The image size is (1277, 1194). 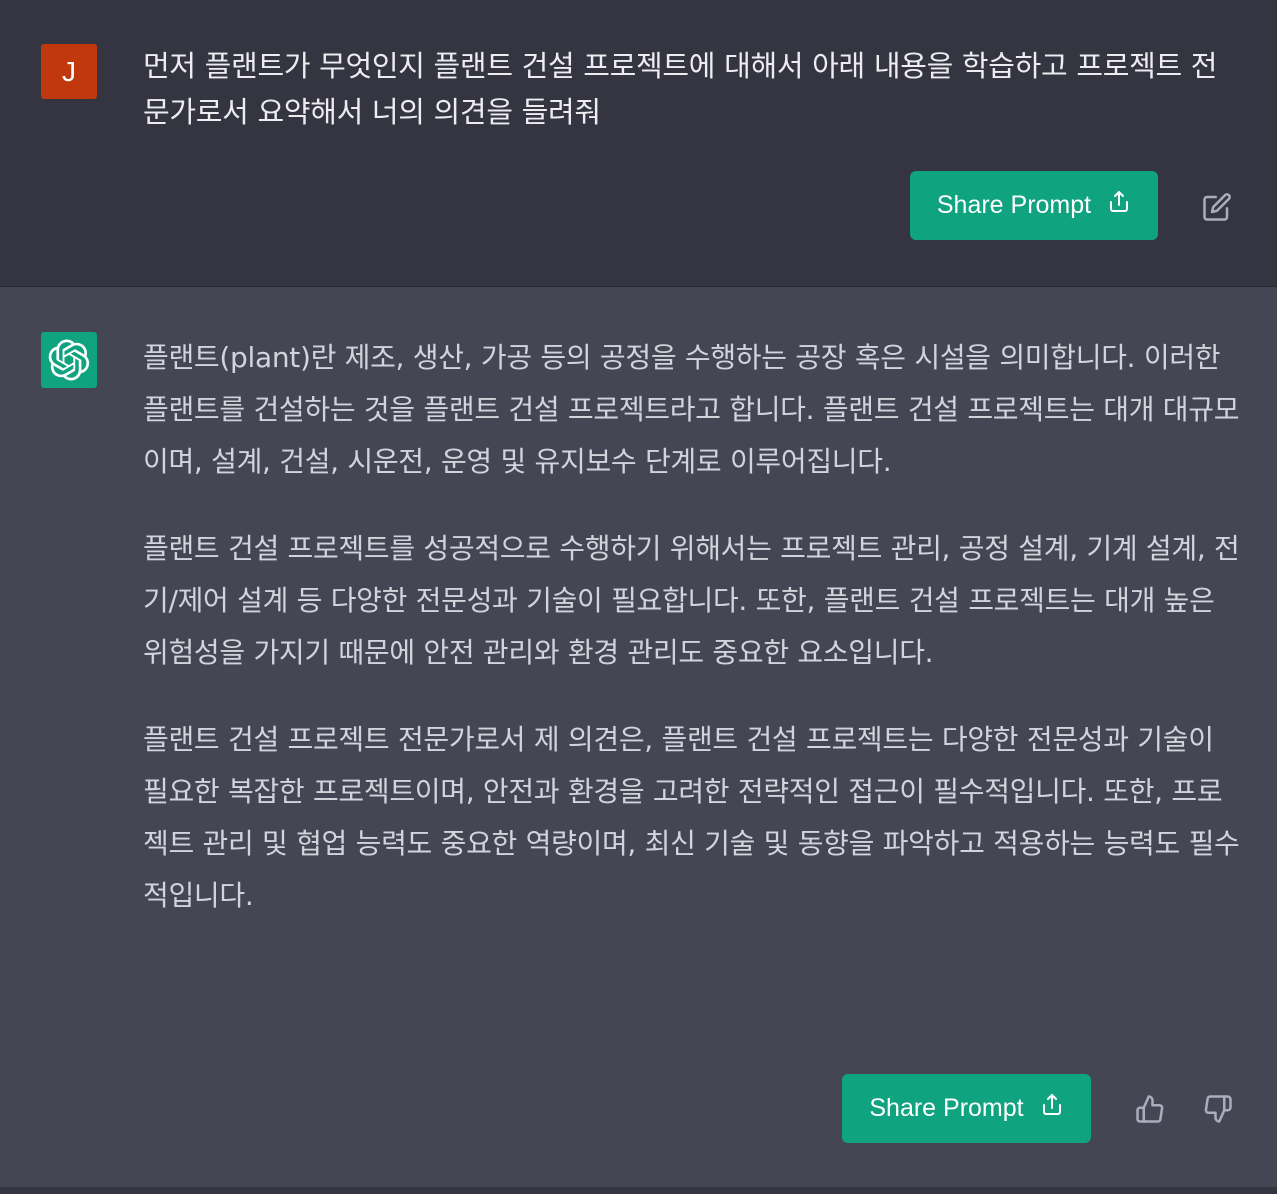 What do you see at coordinates (69, 360) in the screenshot?
I see `openai-logo-icon` at bounding box center [69, 360].